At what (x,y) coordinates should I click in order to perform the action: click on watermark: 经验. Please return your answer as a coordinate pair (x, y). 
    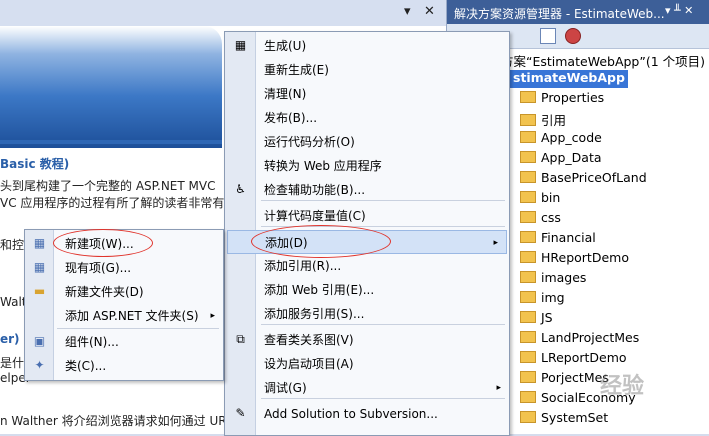
    Looking at the image, I should click on (622, 386).